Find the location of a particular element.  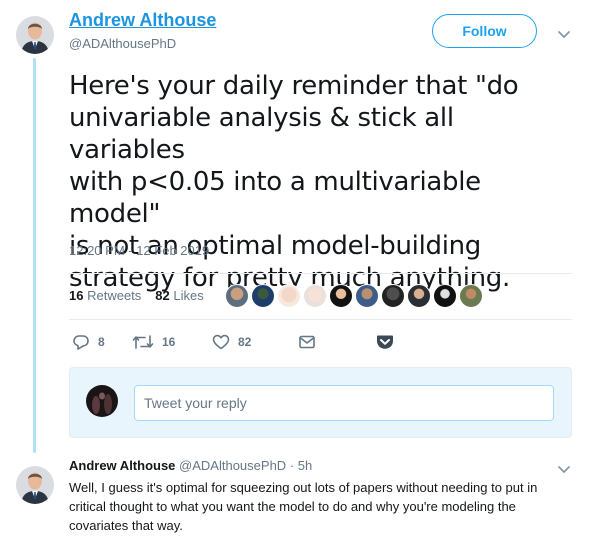

like-action: 82 is located at coordinates (255, 342).